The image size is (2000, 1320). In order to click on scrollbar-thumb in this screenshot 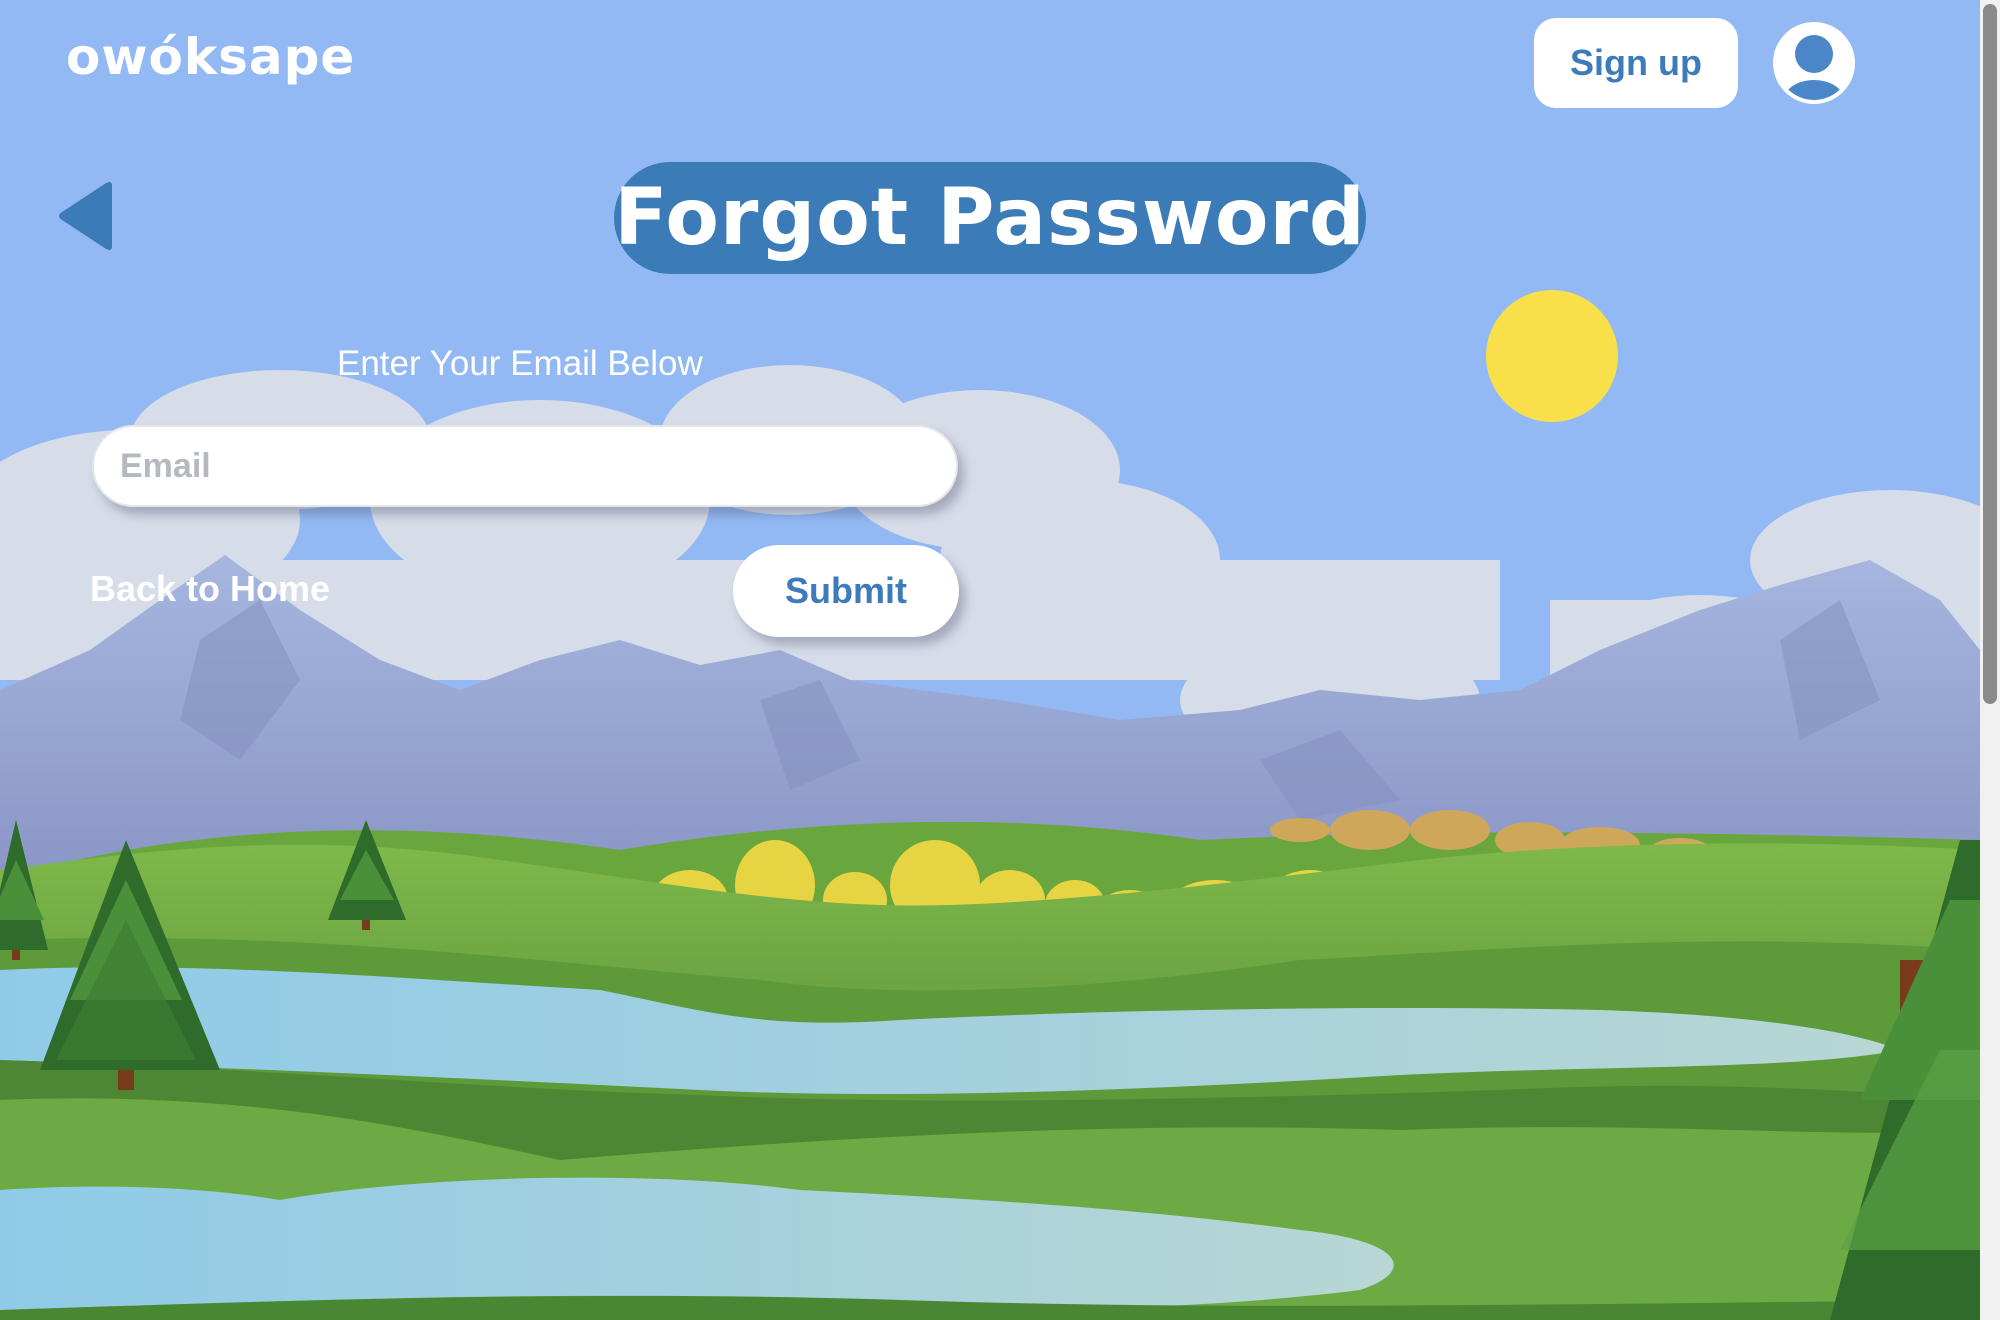, I will do `click(1990, 354)`.